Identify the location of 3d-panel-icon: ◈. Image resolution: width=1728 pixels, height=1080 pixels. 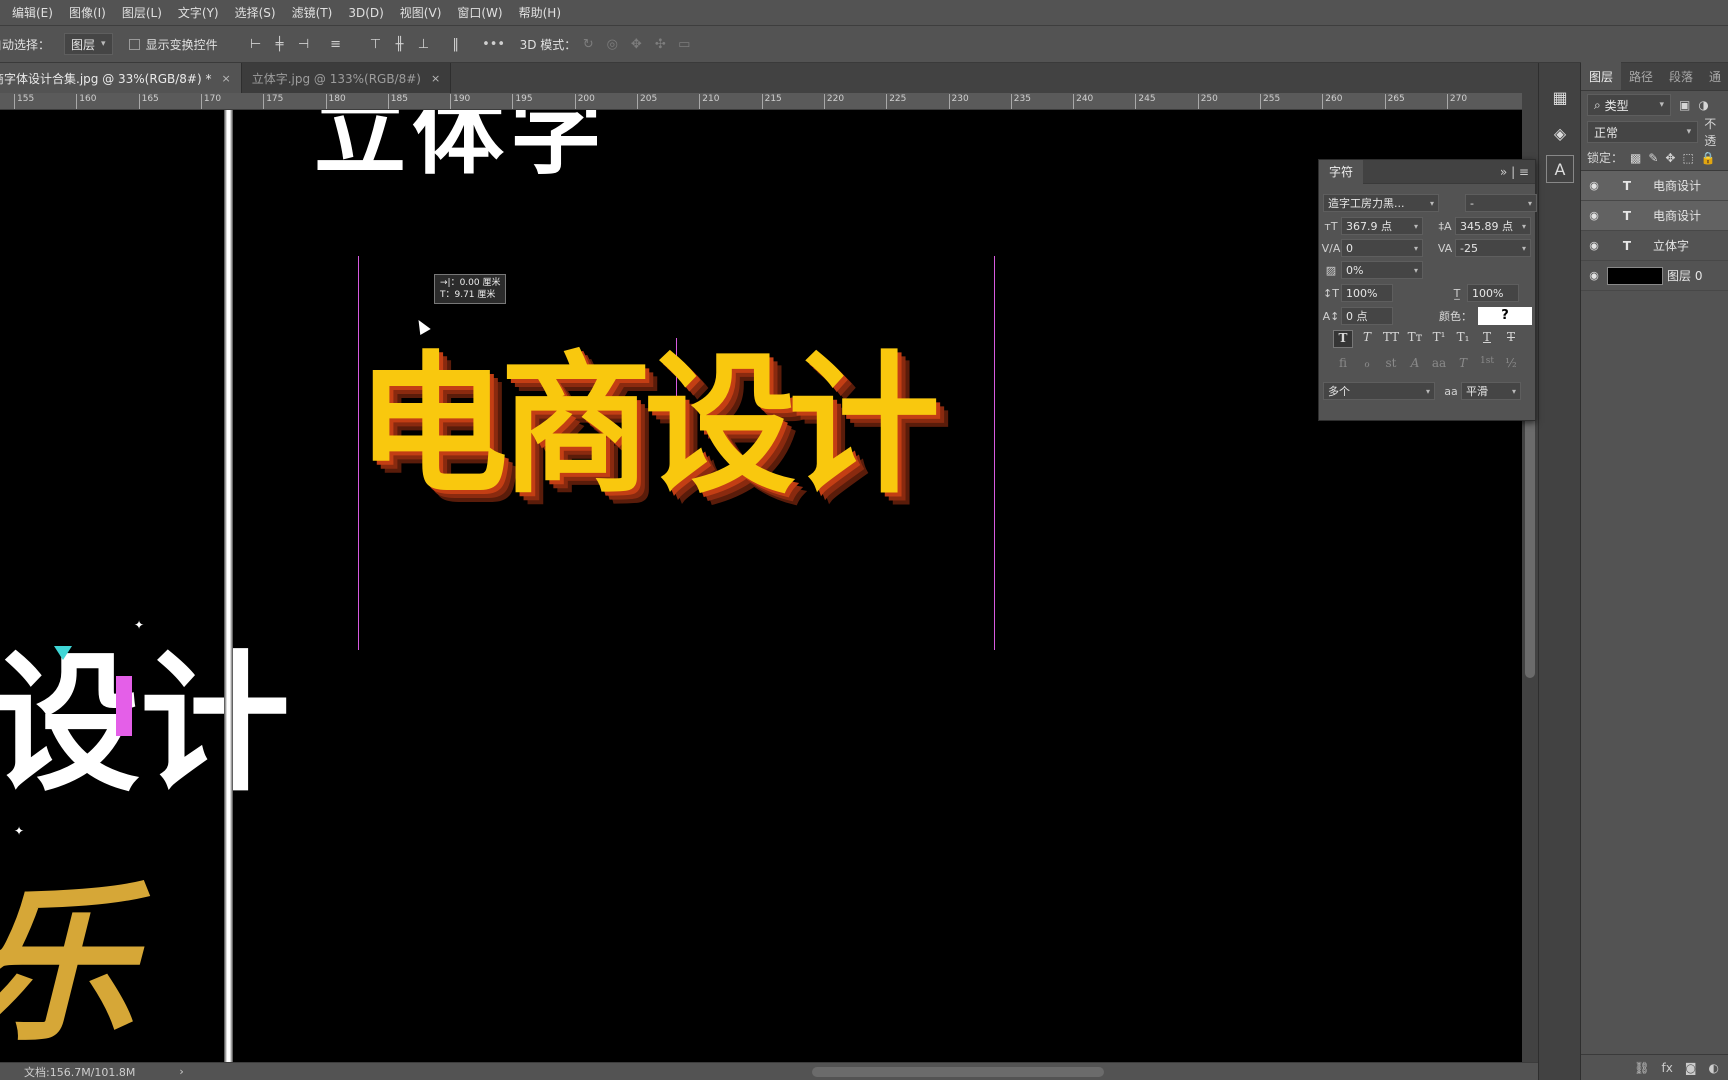
(1560, 133).